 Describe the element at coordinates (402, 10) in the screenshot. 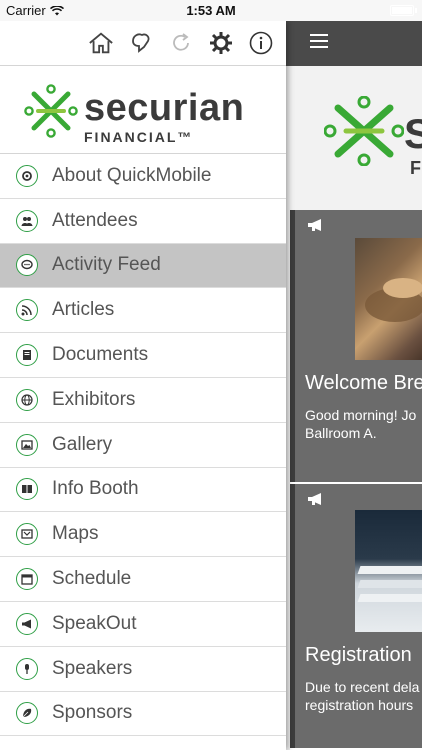

I see `battery-icon` at that location.